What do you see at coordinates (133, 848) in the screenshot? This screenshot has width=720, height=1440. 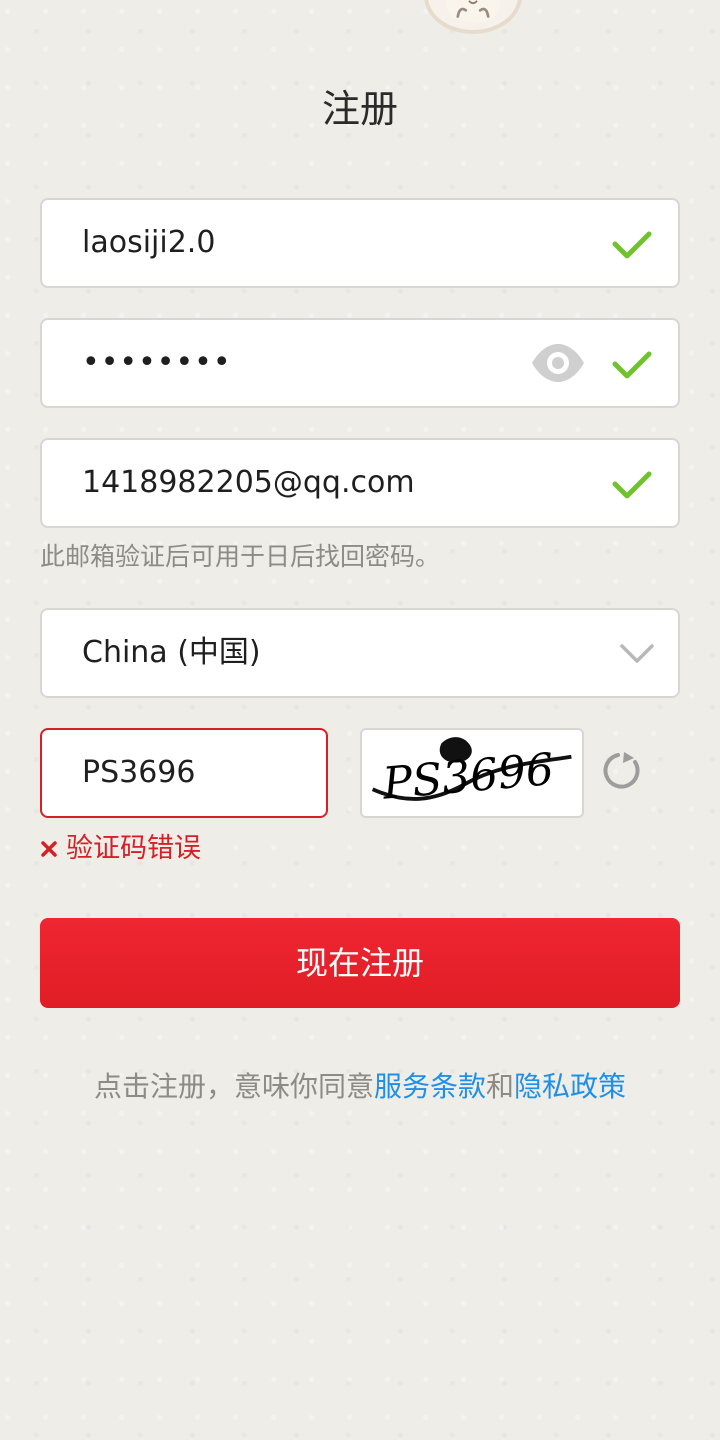 I see `captcha-error-text: 验证码错误` at bounding box center [133, 848].